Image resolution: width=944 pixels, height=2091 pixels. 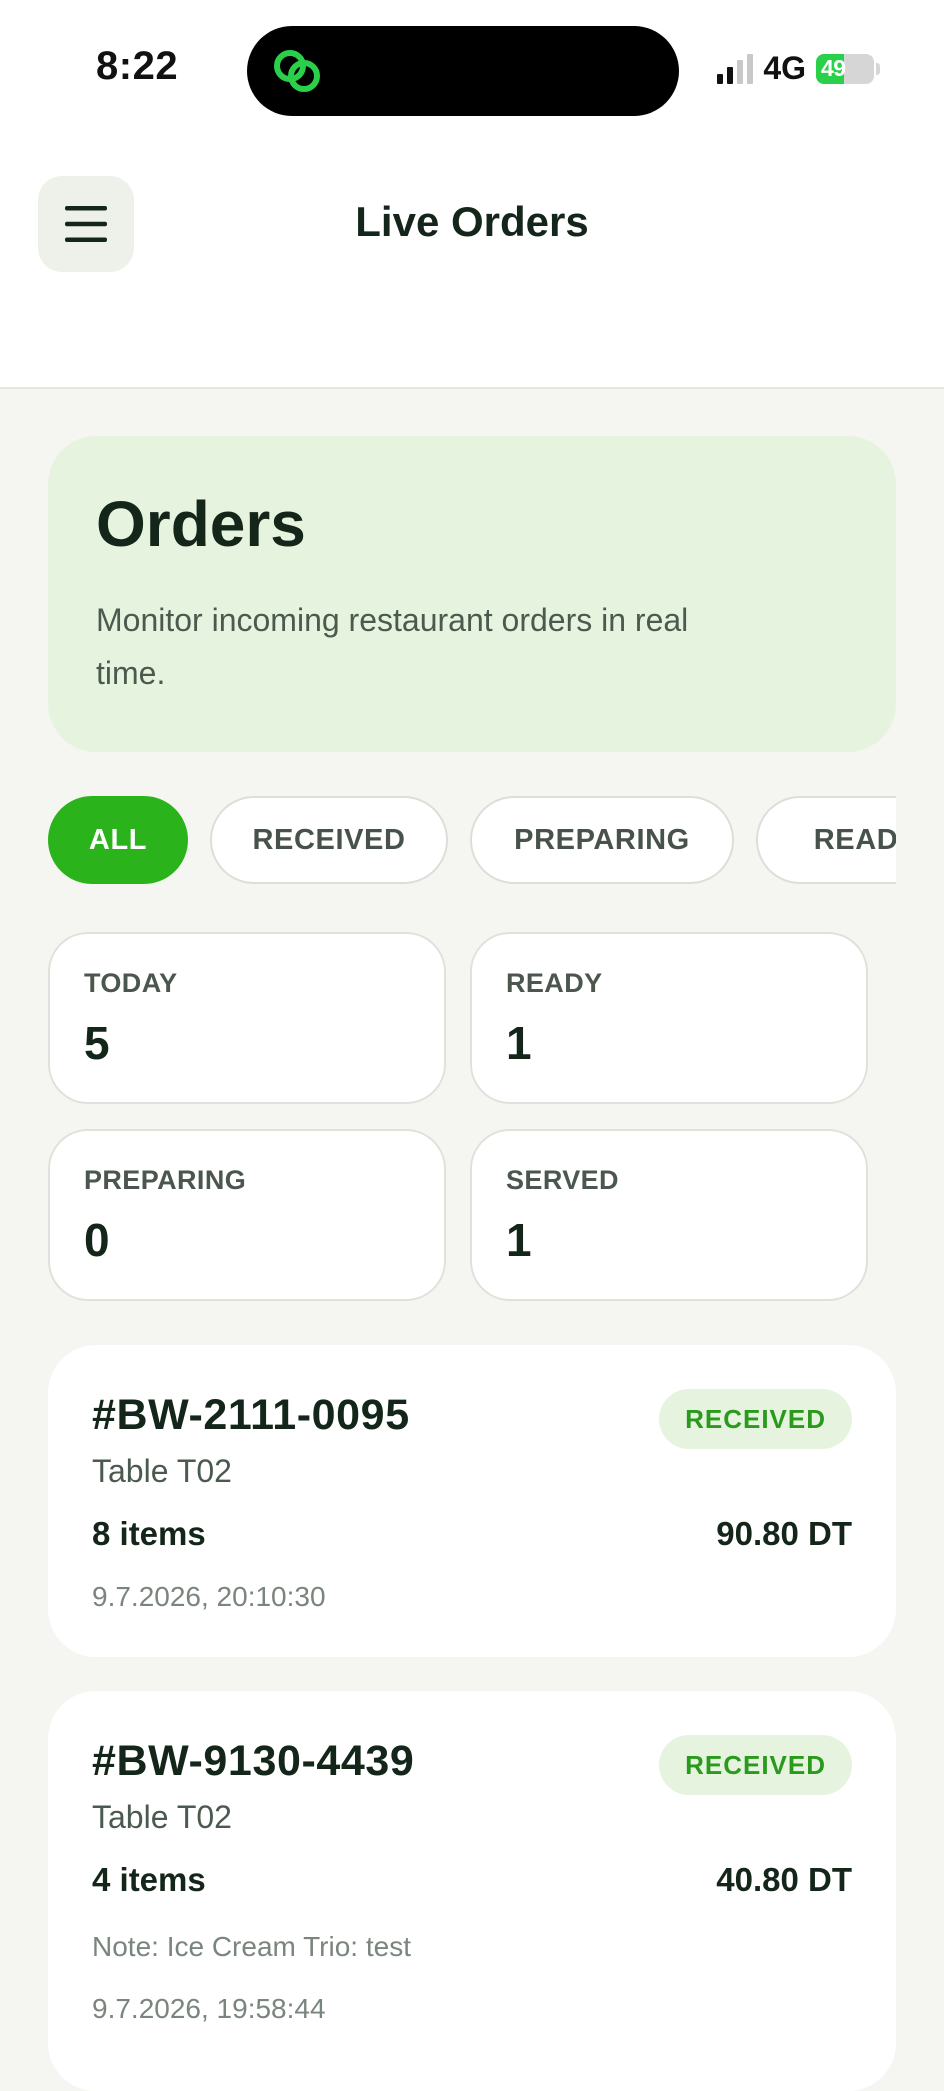 I want to click on network-type: 4G, so click(x=784, y=68).